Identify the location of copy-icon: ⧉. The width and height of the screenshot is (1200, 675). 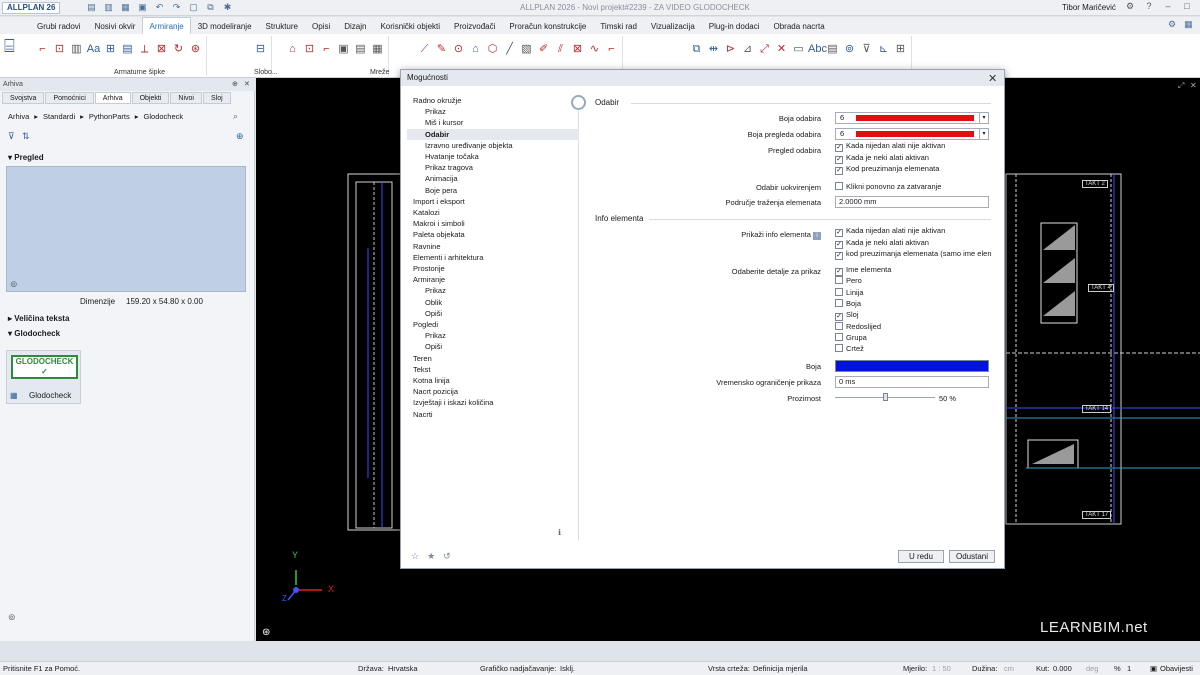
(210, 7).